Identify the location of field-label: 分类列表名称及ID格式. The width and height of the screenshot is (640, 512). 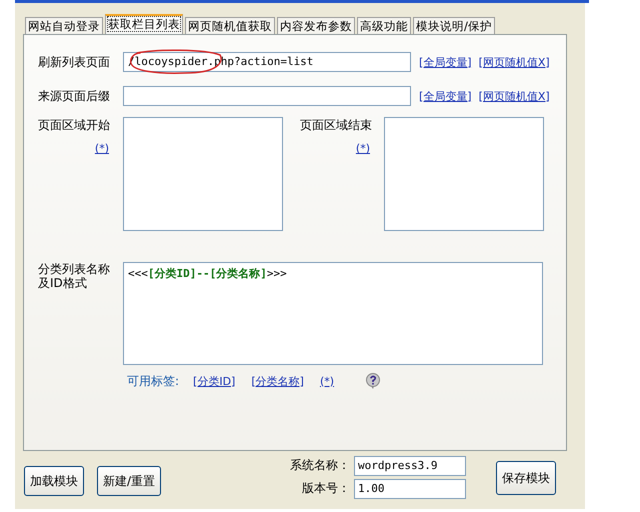
(74, 276).